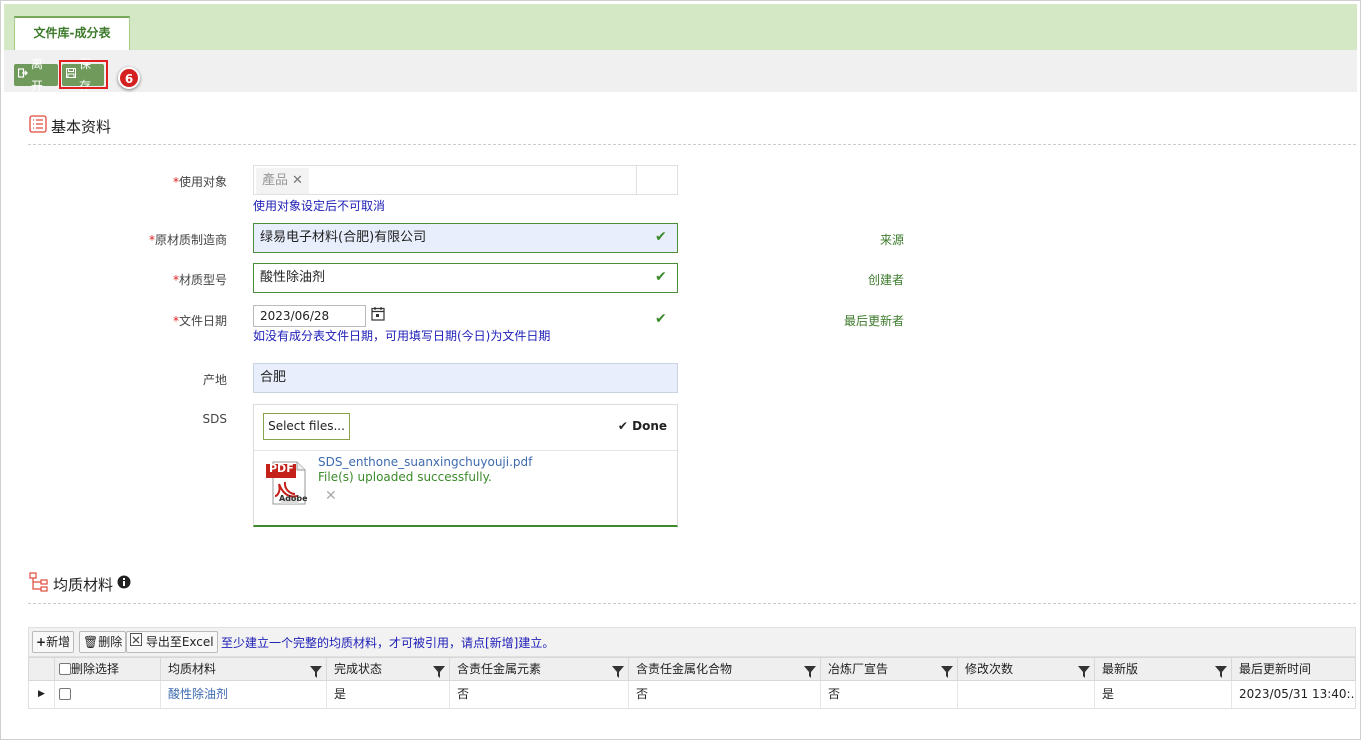 Image resolution: width=1361 pixels, height=740 pixels. I want to click on model-value: 酸性除油剂, so click(293, 277).